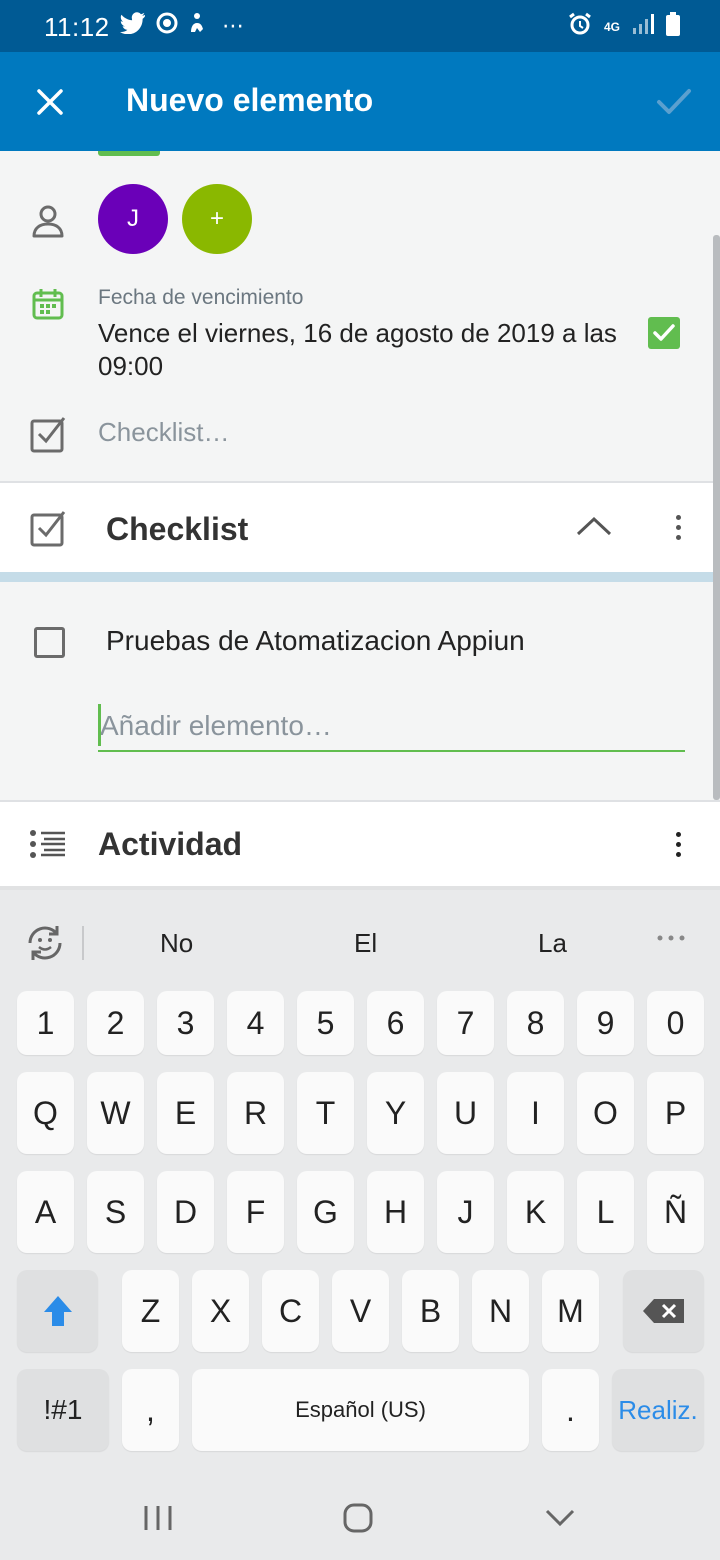 Image resolution: width=720 pixels, height=1560 pixels. What do you see at coordinates (45, 1212) in the screenshot?
I see `key-a: A` at bounding box center [45, 1212].